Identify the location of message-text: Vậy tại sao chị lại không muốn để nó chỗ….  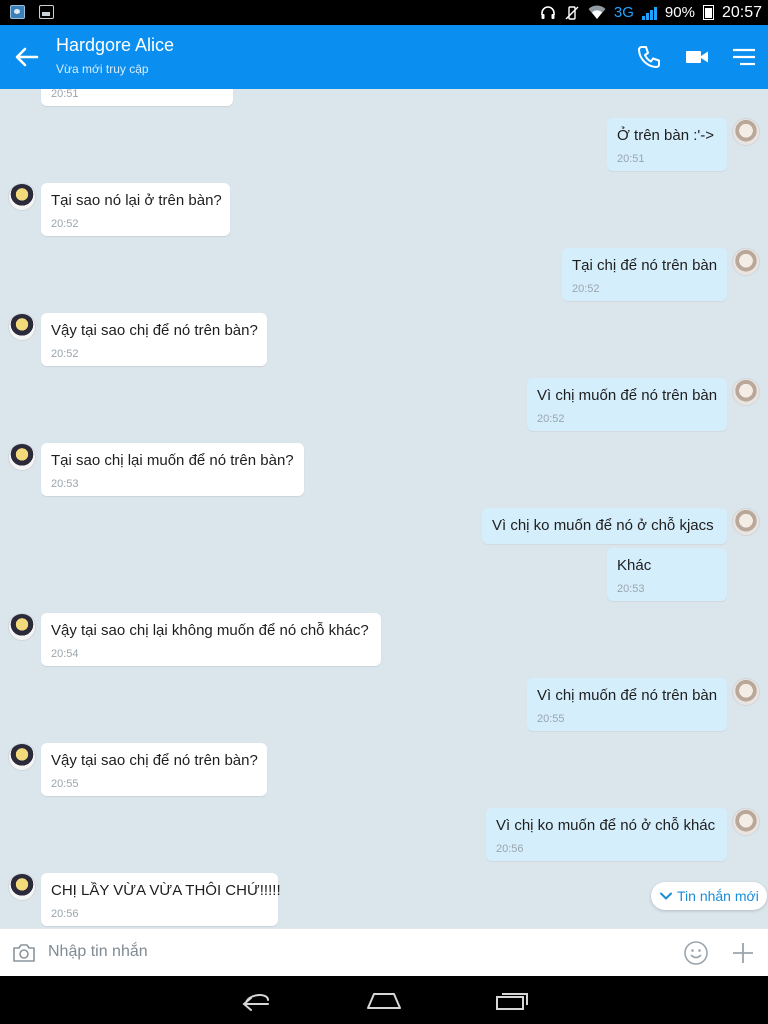
(210, 630).